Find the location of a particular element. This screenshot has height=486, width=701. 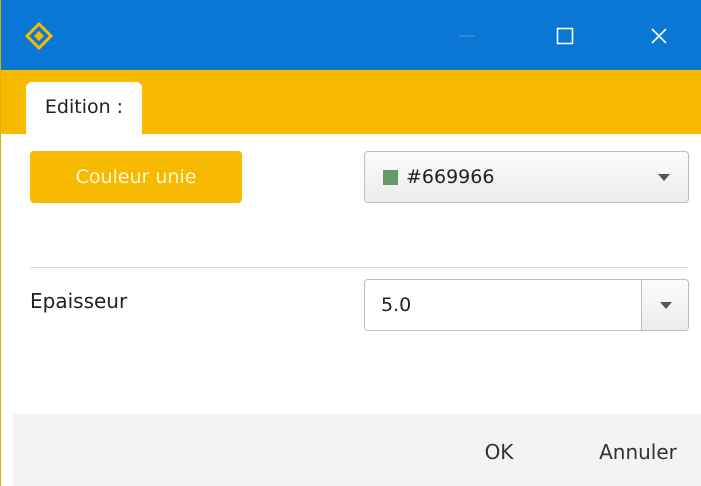

maximize-button is located at coordinates (565, 36).